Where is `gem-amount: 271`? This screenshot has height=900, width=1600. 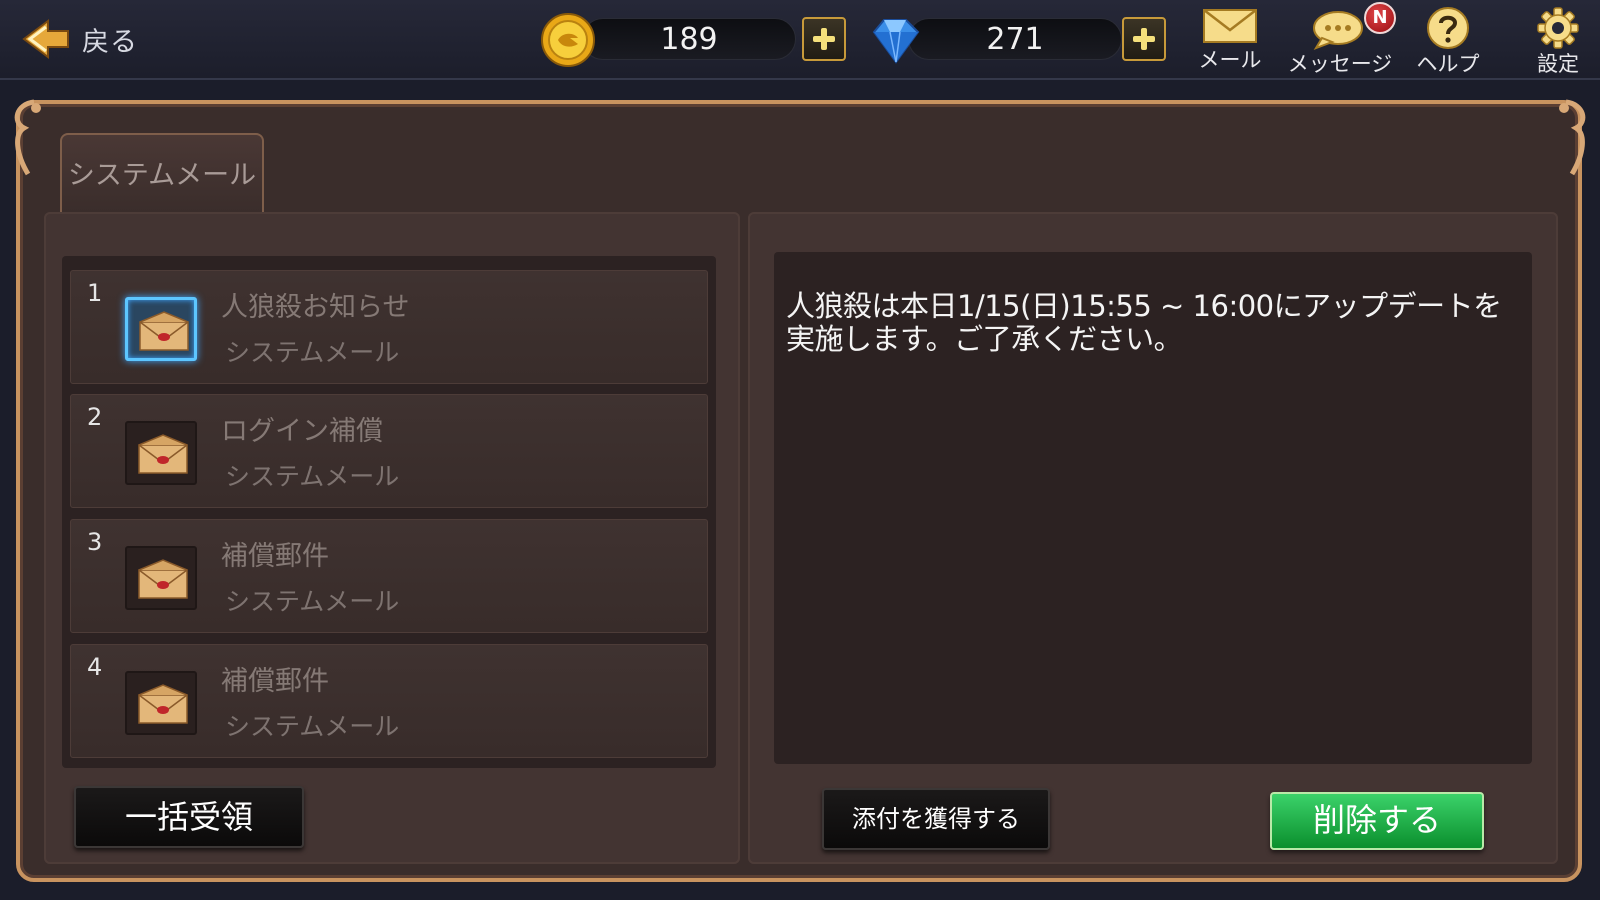
gem-amount: 271 is located at coordinates (1015, 39).